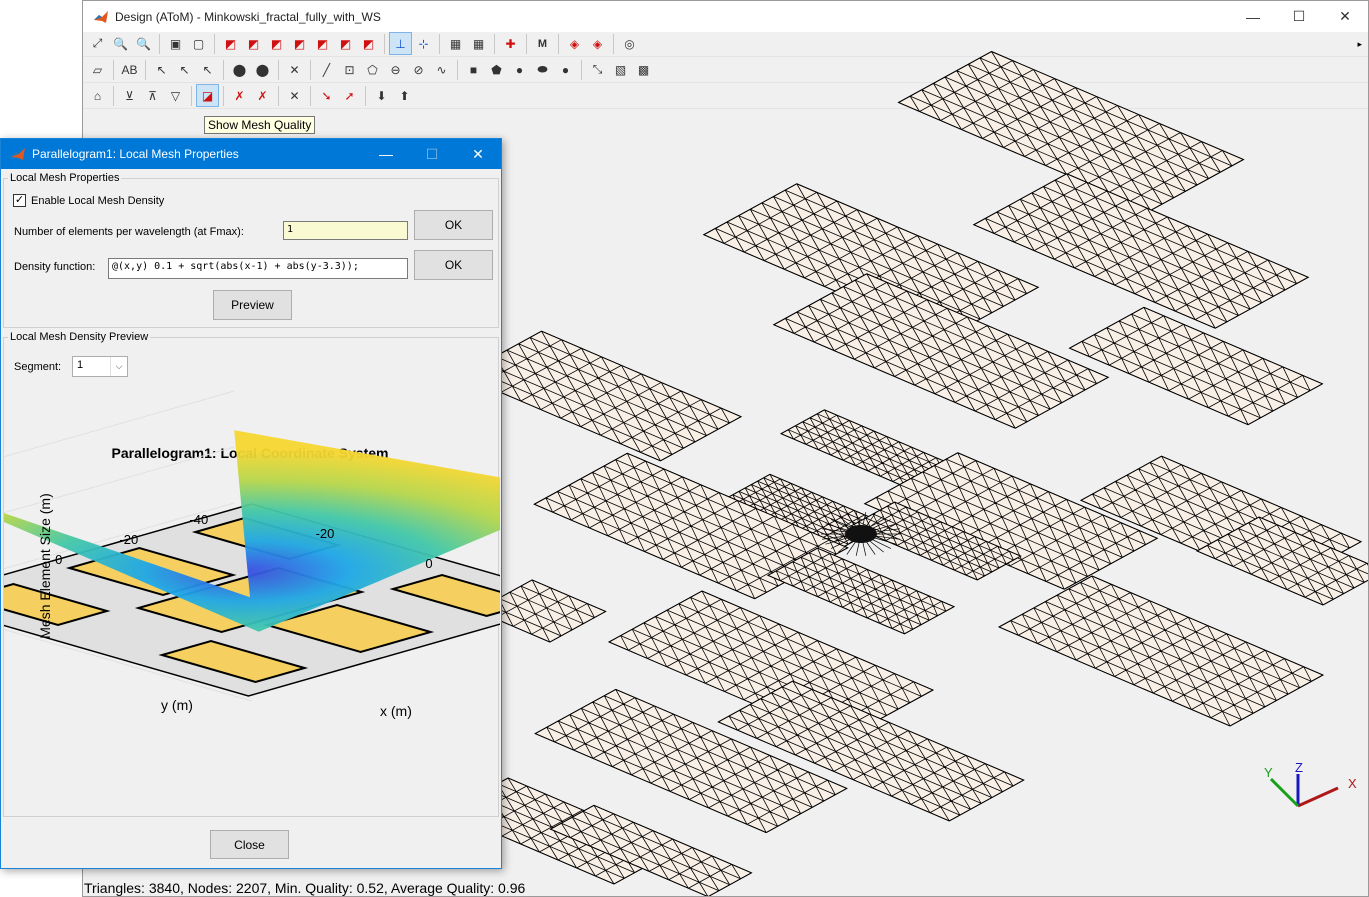 Image resolution: width=1369 pixels, height=897 pixels. I want to click on elements-per-wavelength-input: 1, so click(345, 230).